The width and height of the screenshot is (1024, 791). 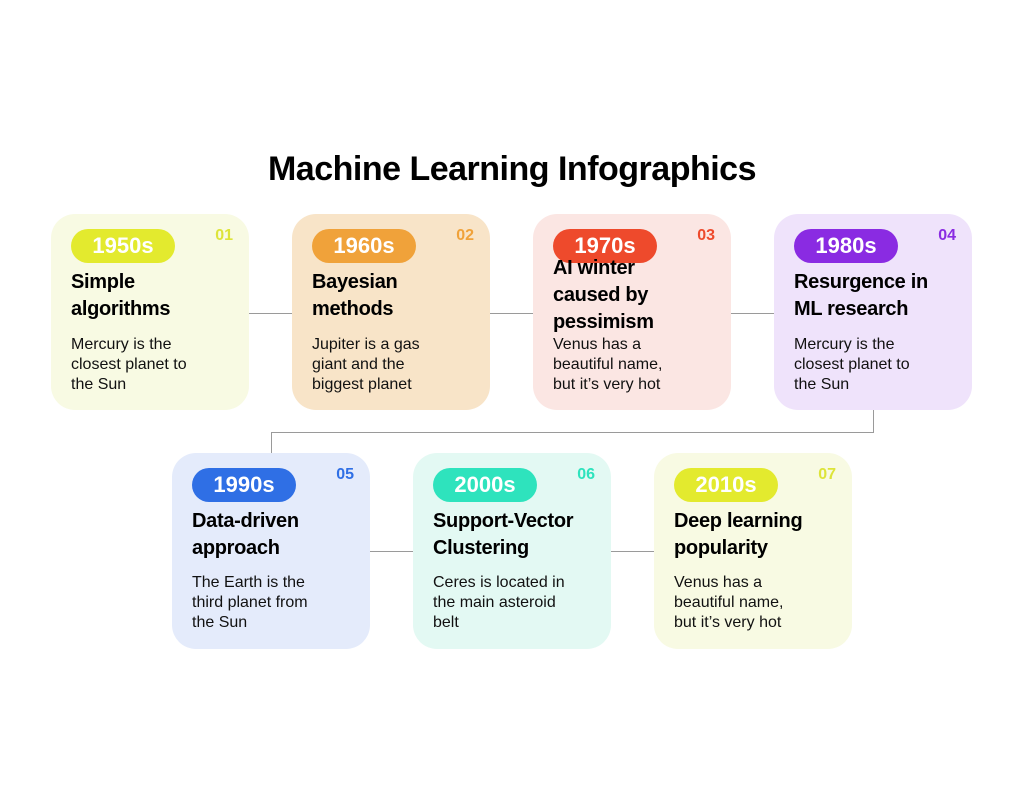 What do you see at coordinates (244, 485) in the screenshot?
I see `decade-badge: 1990s` at bounding box center [244, 485].